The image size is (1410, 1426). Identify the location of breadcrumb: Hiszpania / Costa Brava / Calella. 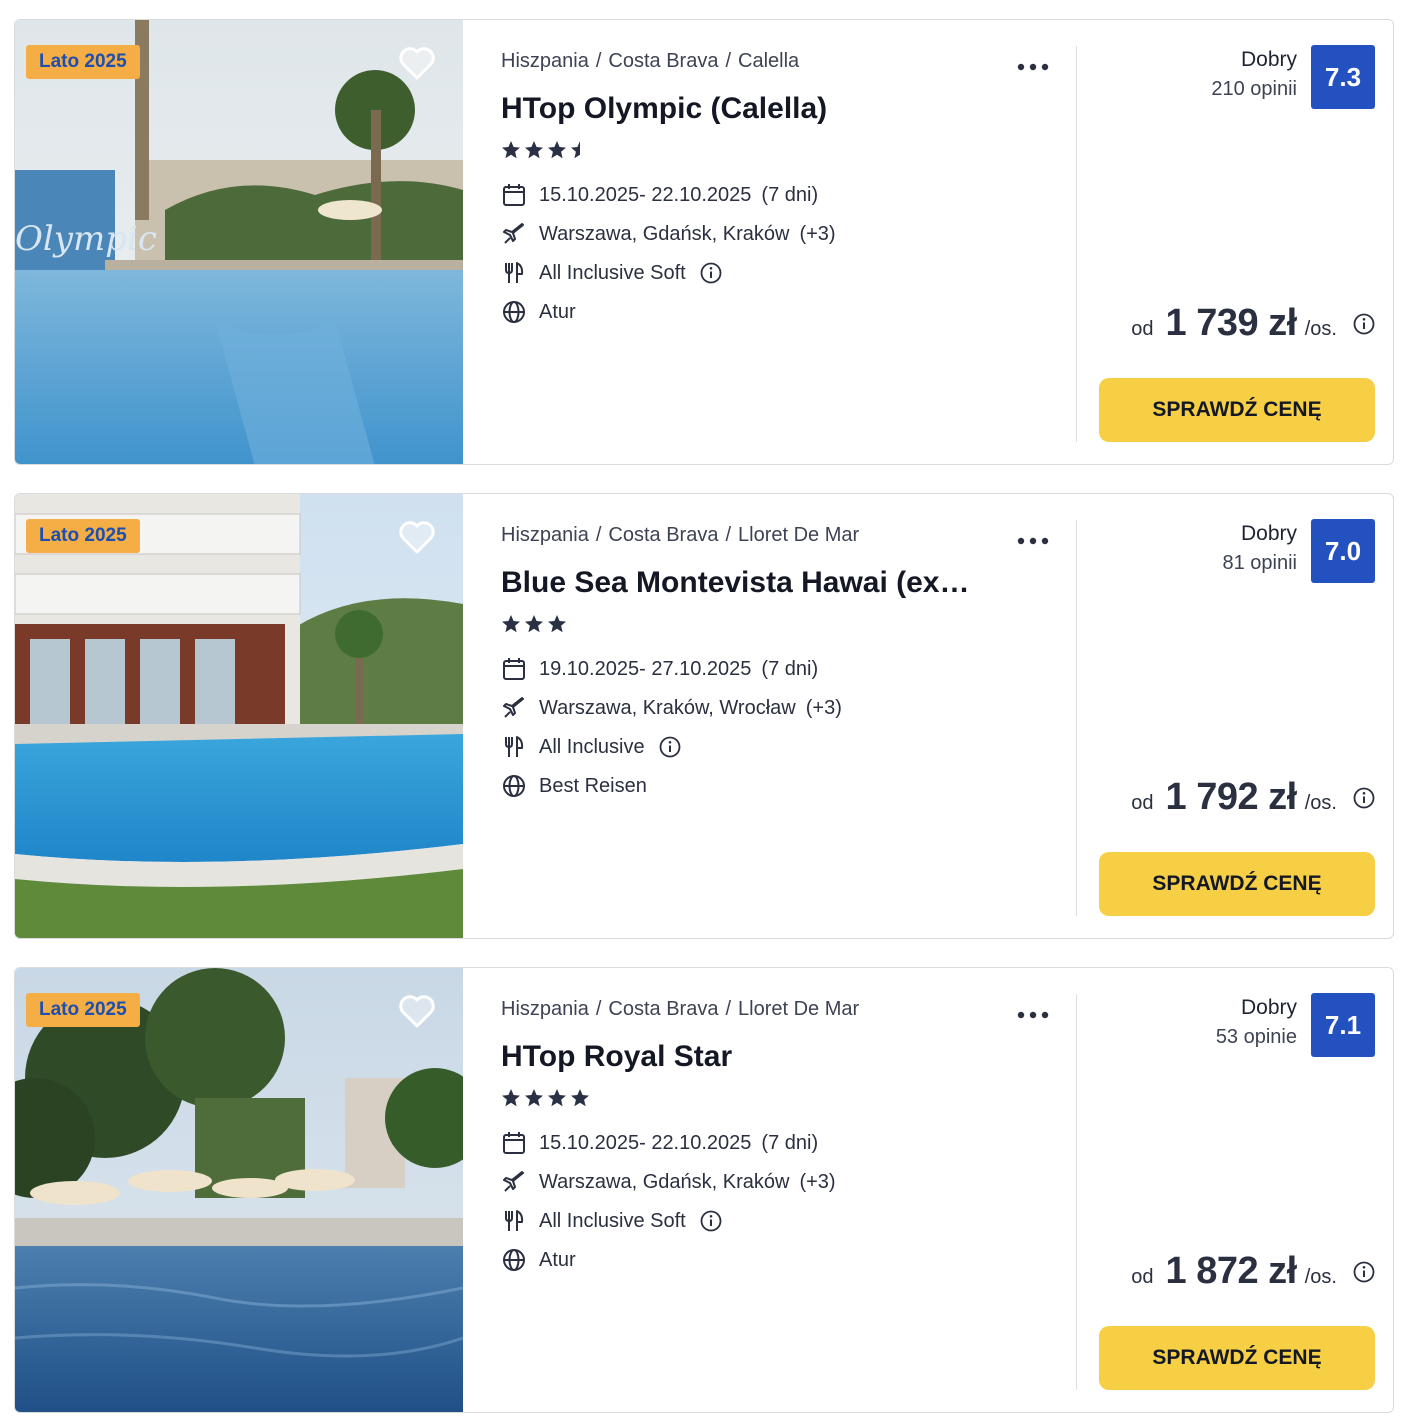
(650, 61).